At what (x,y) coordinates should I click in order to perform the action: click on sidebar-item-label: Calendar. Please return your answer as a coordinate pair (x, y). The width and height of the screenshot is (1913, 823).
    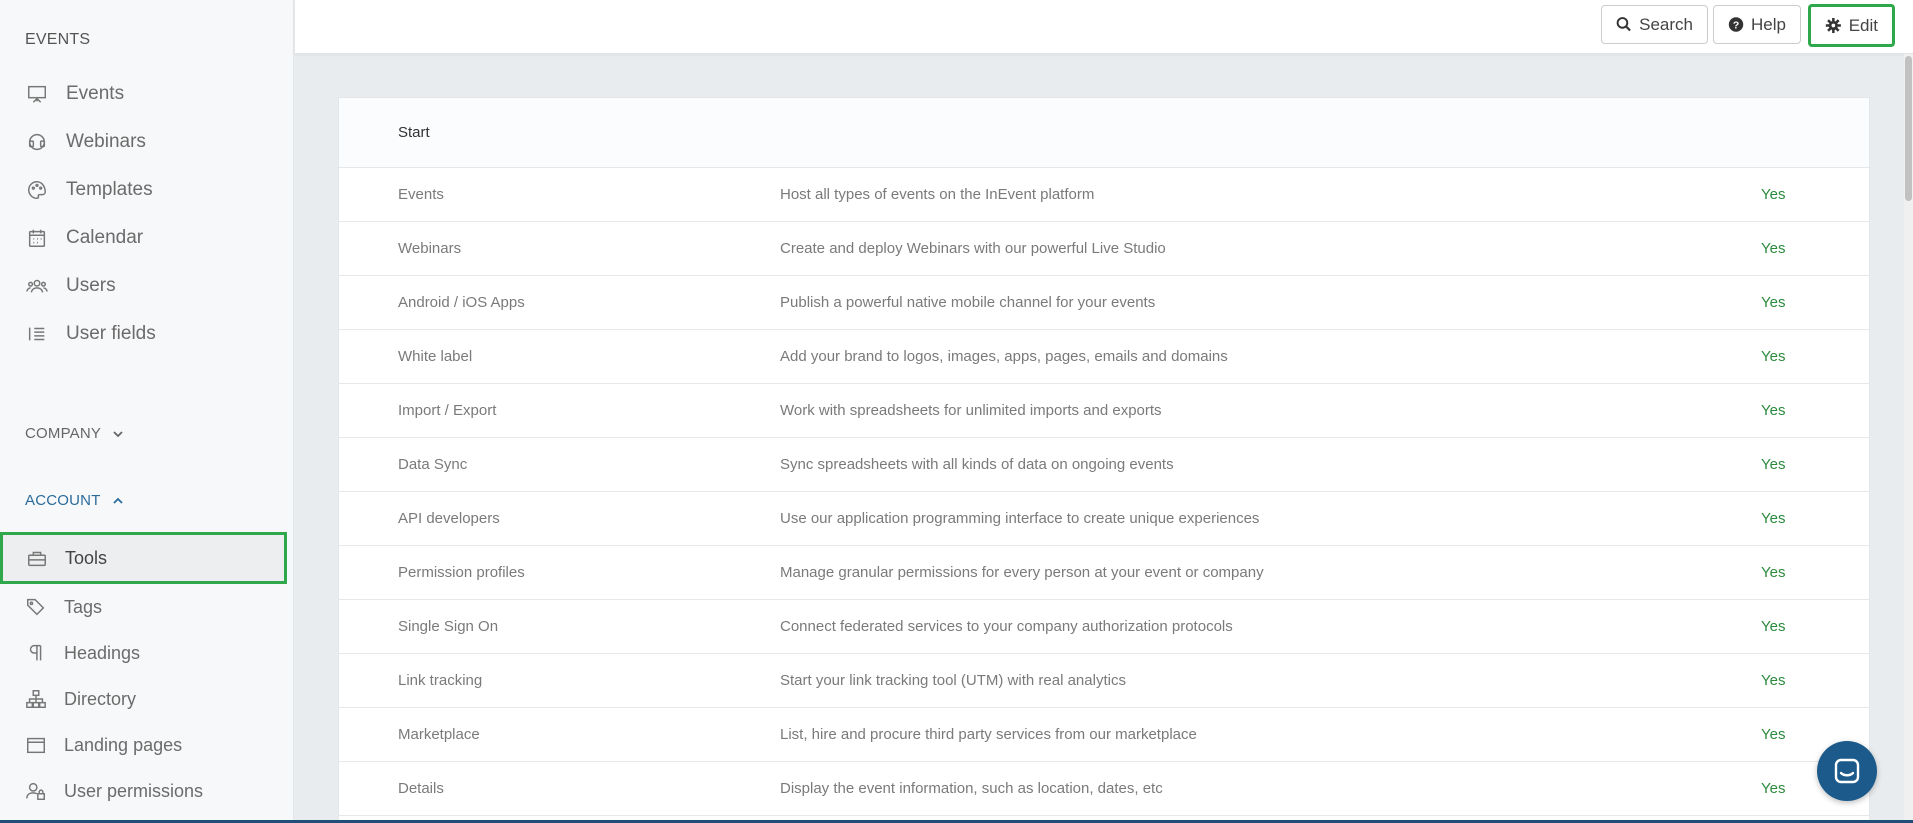
    Looking at the image, I should click on (105, 237).